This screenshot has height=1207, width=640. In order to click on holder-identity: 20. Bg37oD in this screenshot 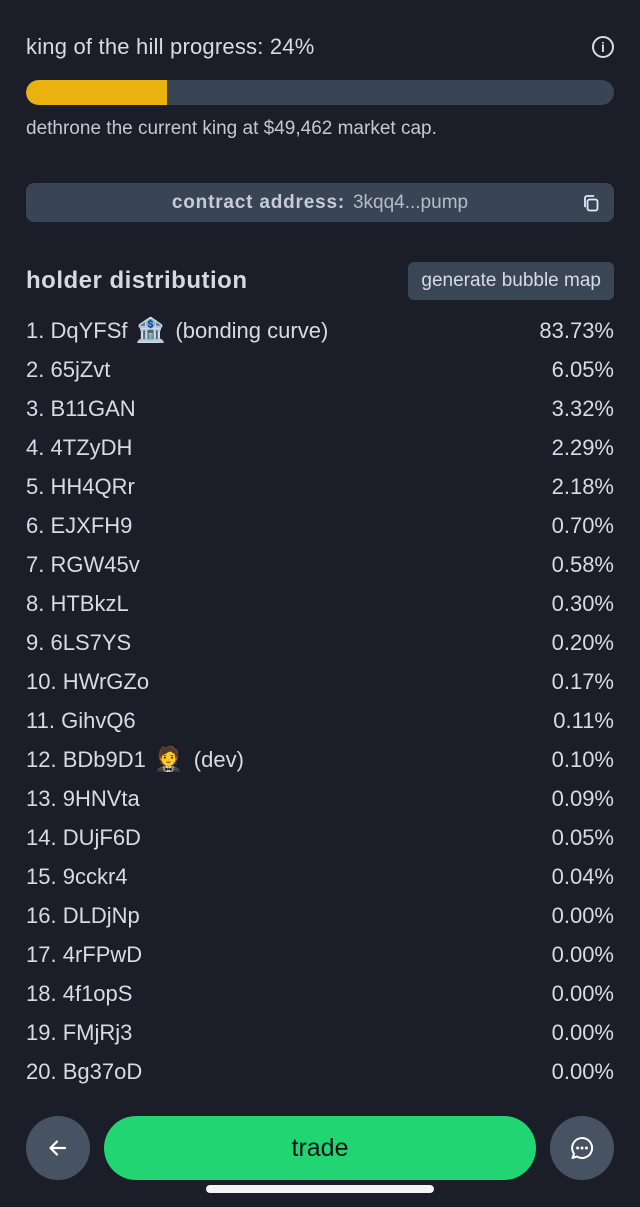, I will do `click(84, 1072)`.